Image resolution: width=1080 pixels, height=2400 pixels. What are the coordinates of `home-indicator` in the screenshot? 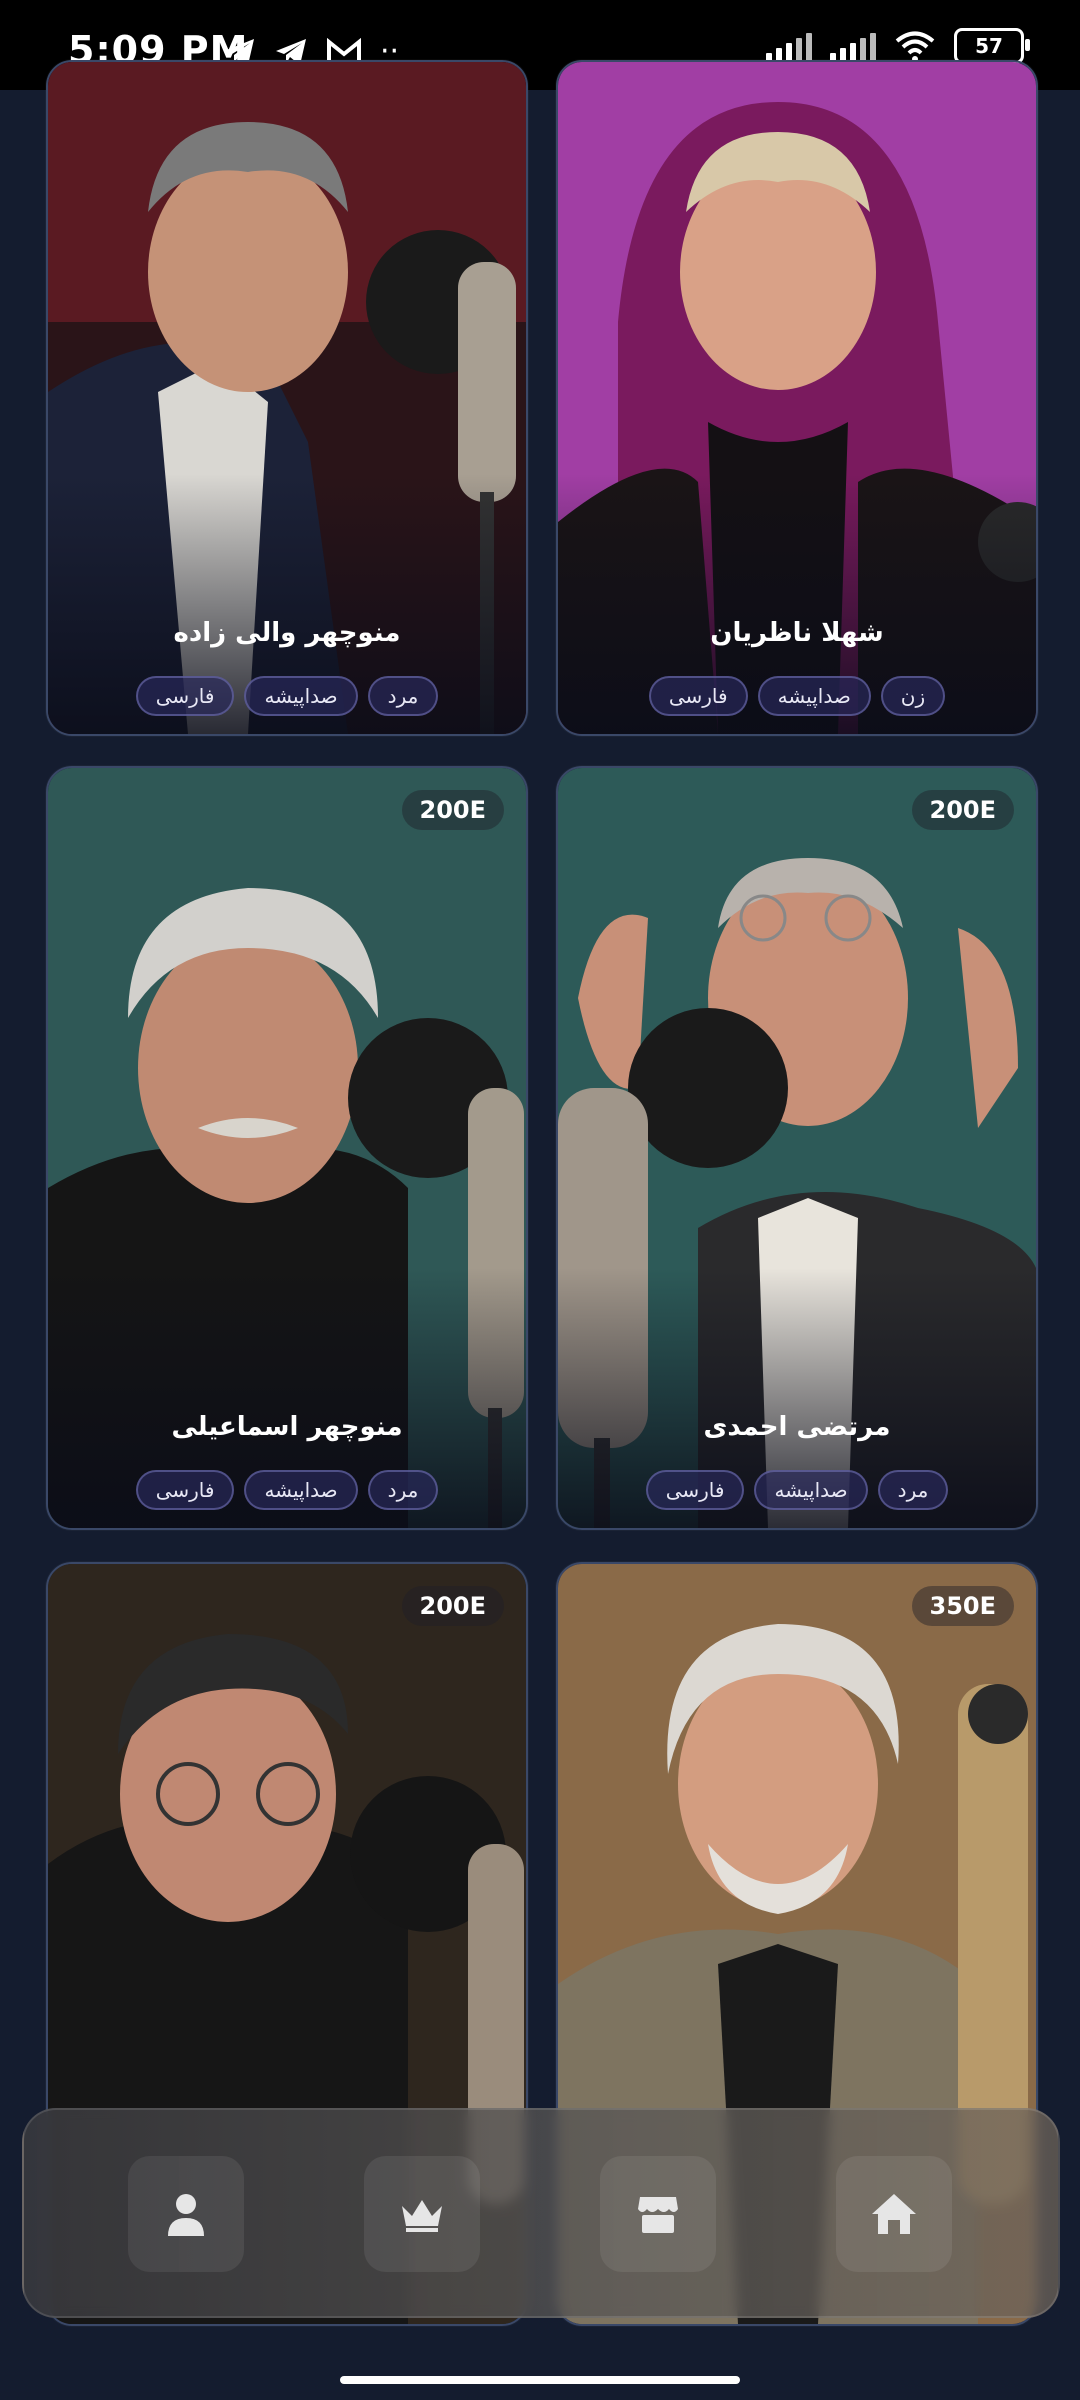 It's located at (540, 2380).